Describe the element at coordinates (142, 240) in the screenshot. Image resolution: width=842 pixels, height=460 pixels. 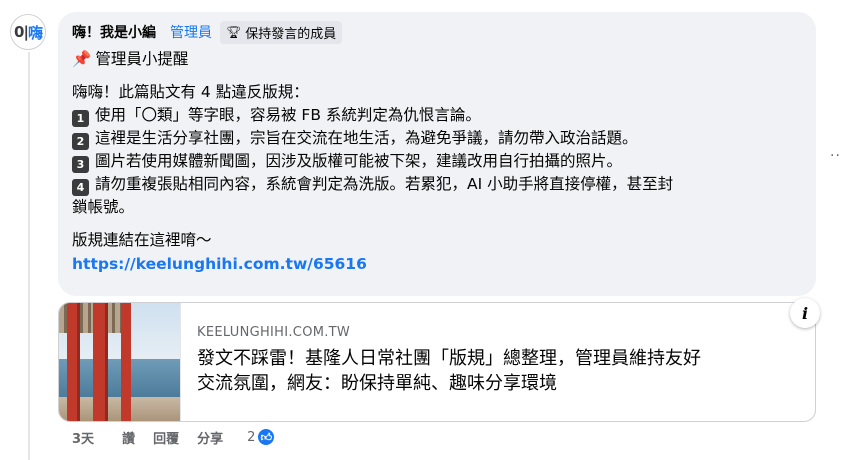
I see `link-intro: 版規連結在這裡唷～` at that location.